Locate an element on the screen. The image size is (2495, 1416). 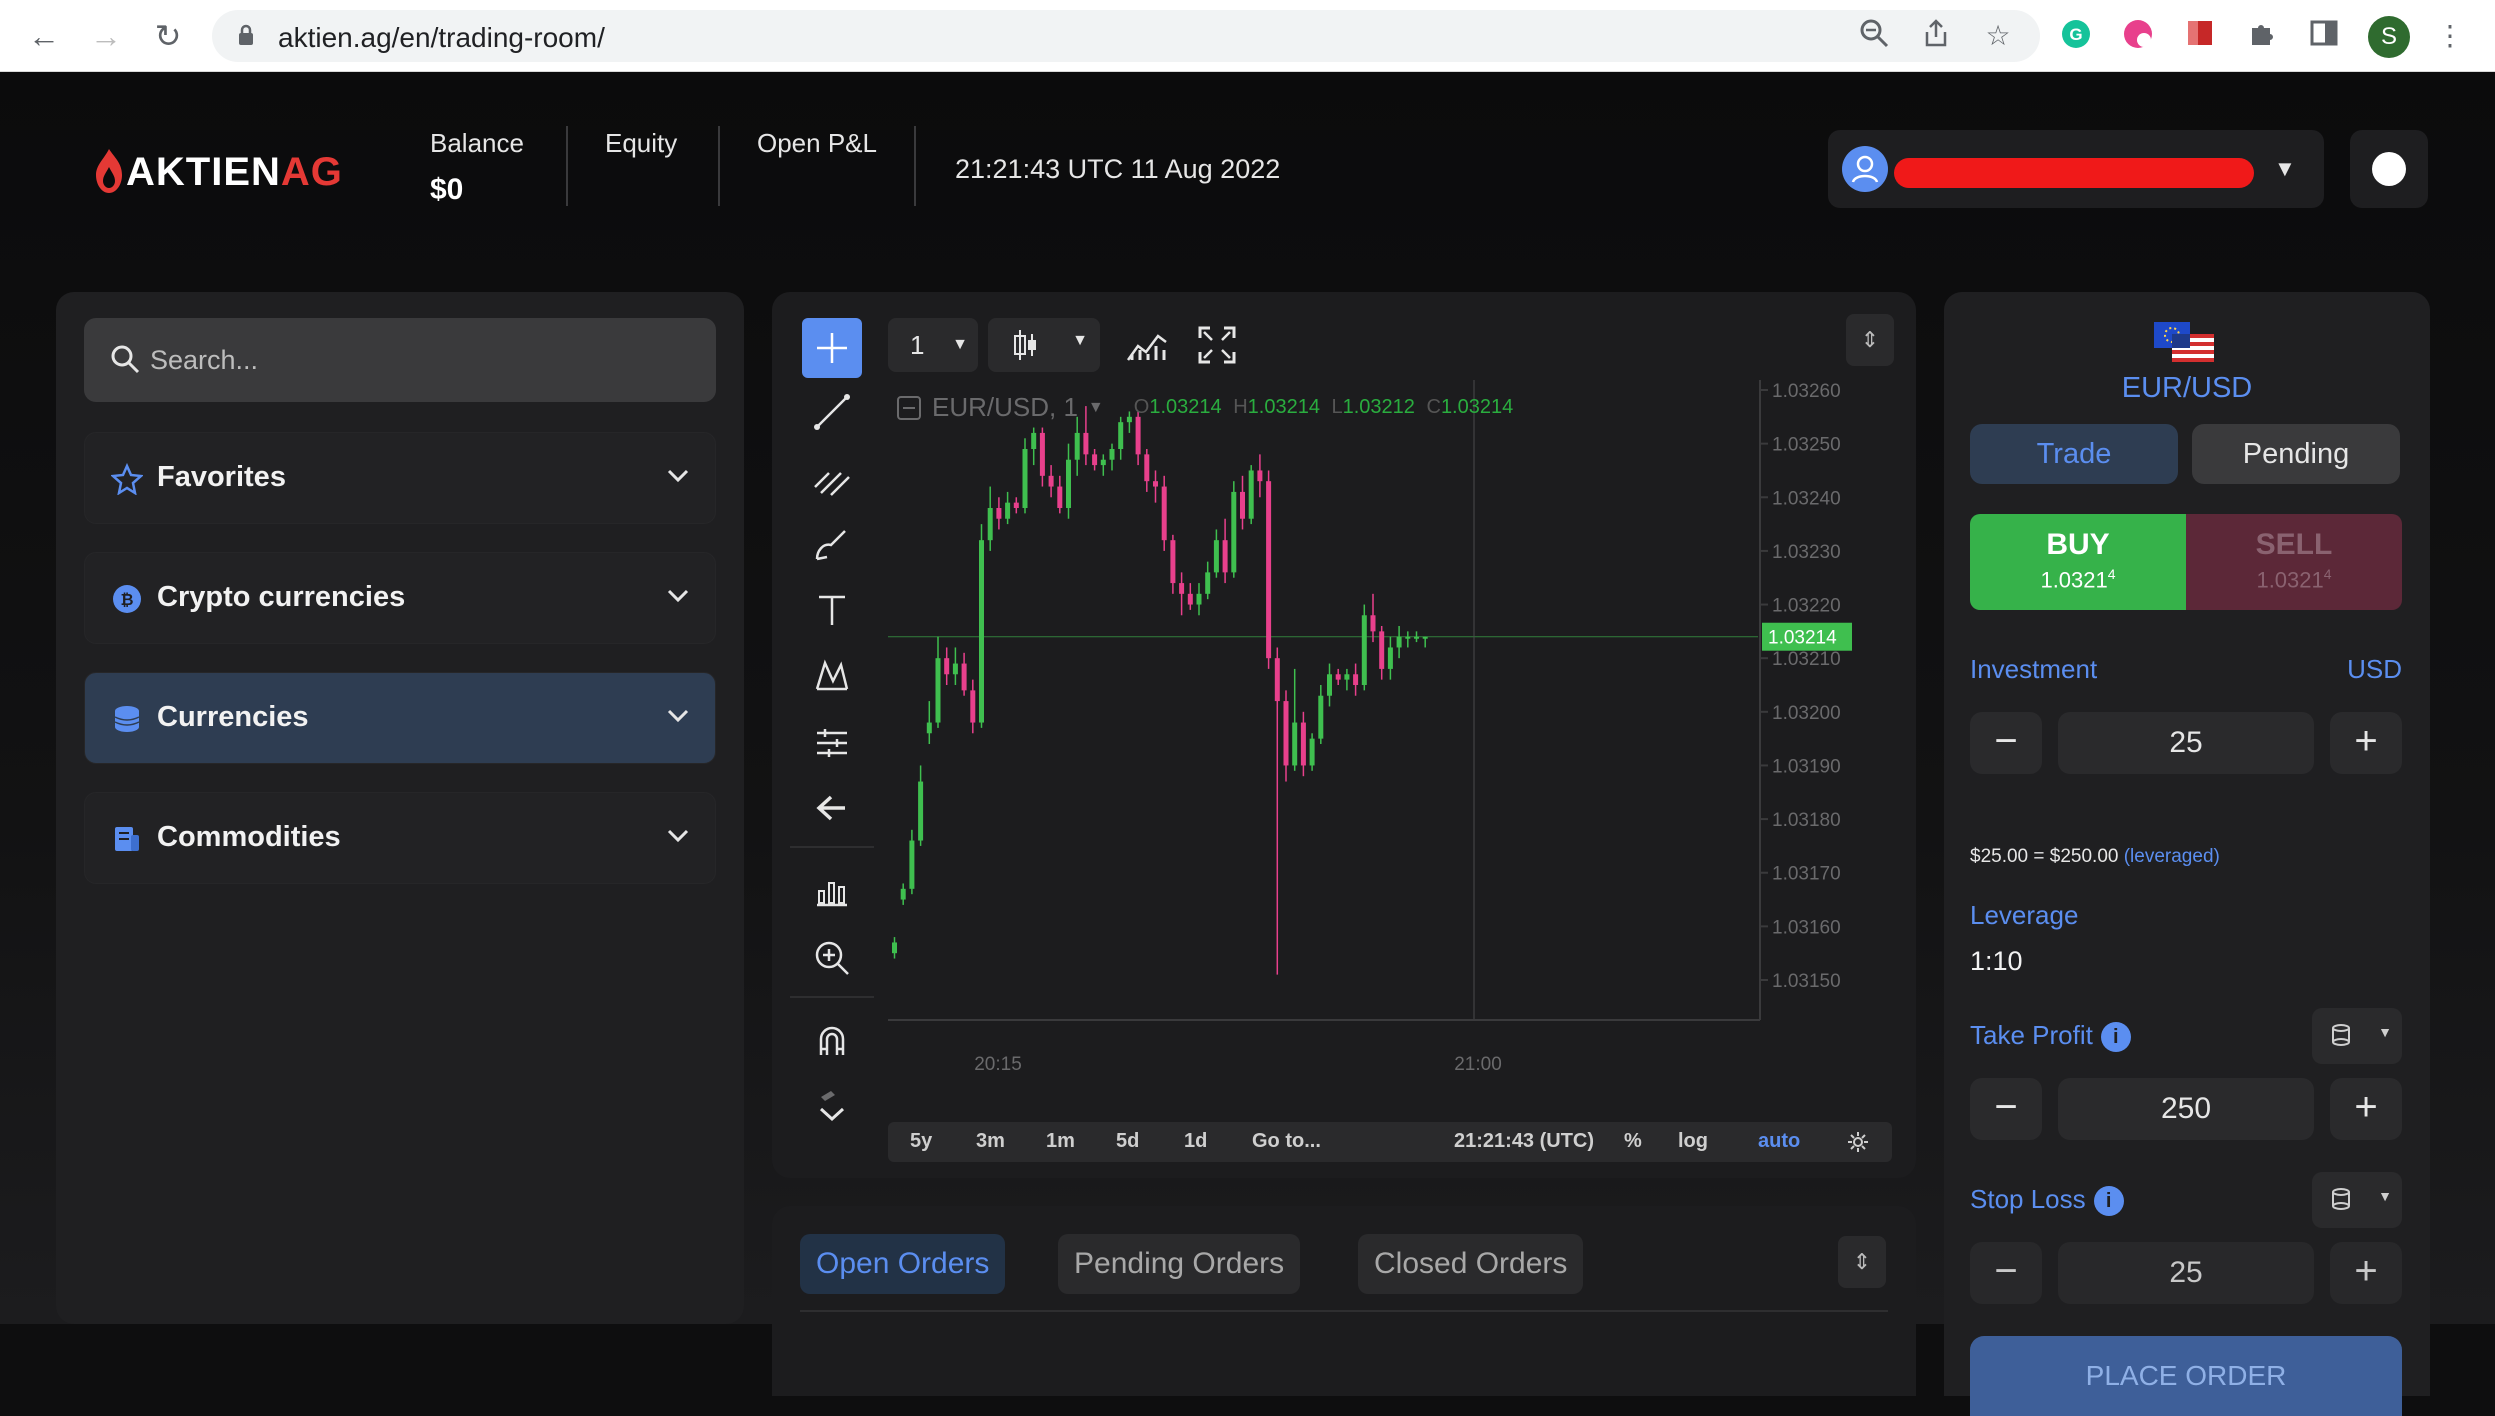
back-arrow-icon is located at coordinates (832, 808).